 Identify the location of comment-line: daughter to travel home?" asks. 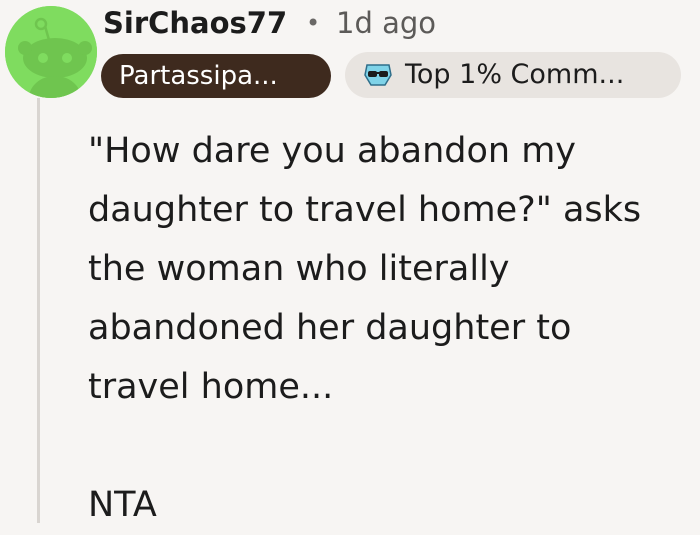
(365, 210).